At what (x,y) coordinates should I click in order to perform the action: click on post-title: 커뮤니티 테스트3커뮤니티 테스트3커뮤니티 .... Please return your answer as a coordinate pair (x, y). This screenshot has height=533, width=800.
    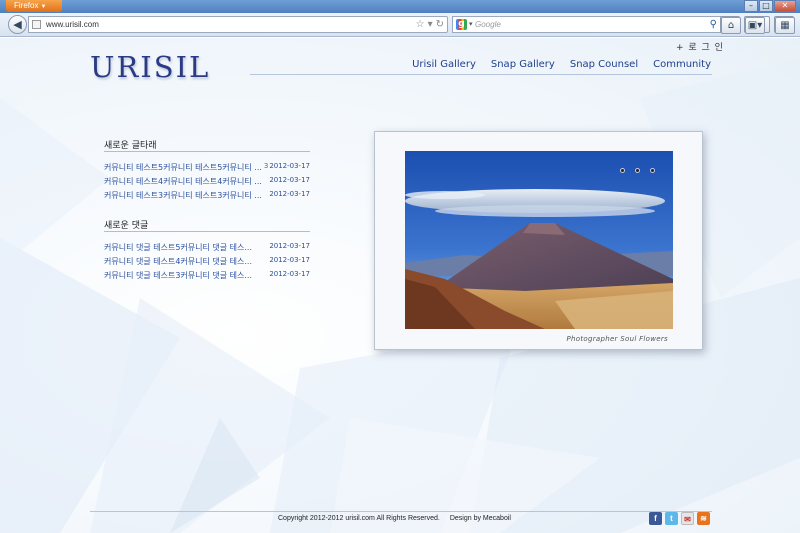
    Looking at the image, I should click on (183, 195).